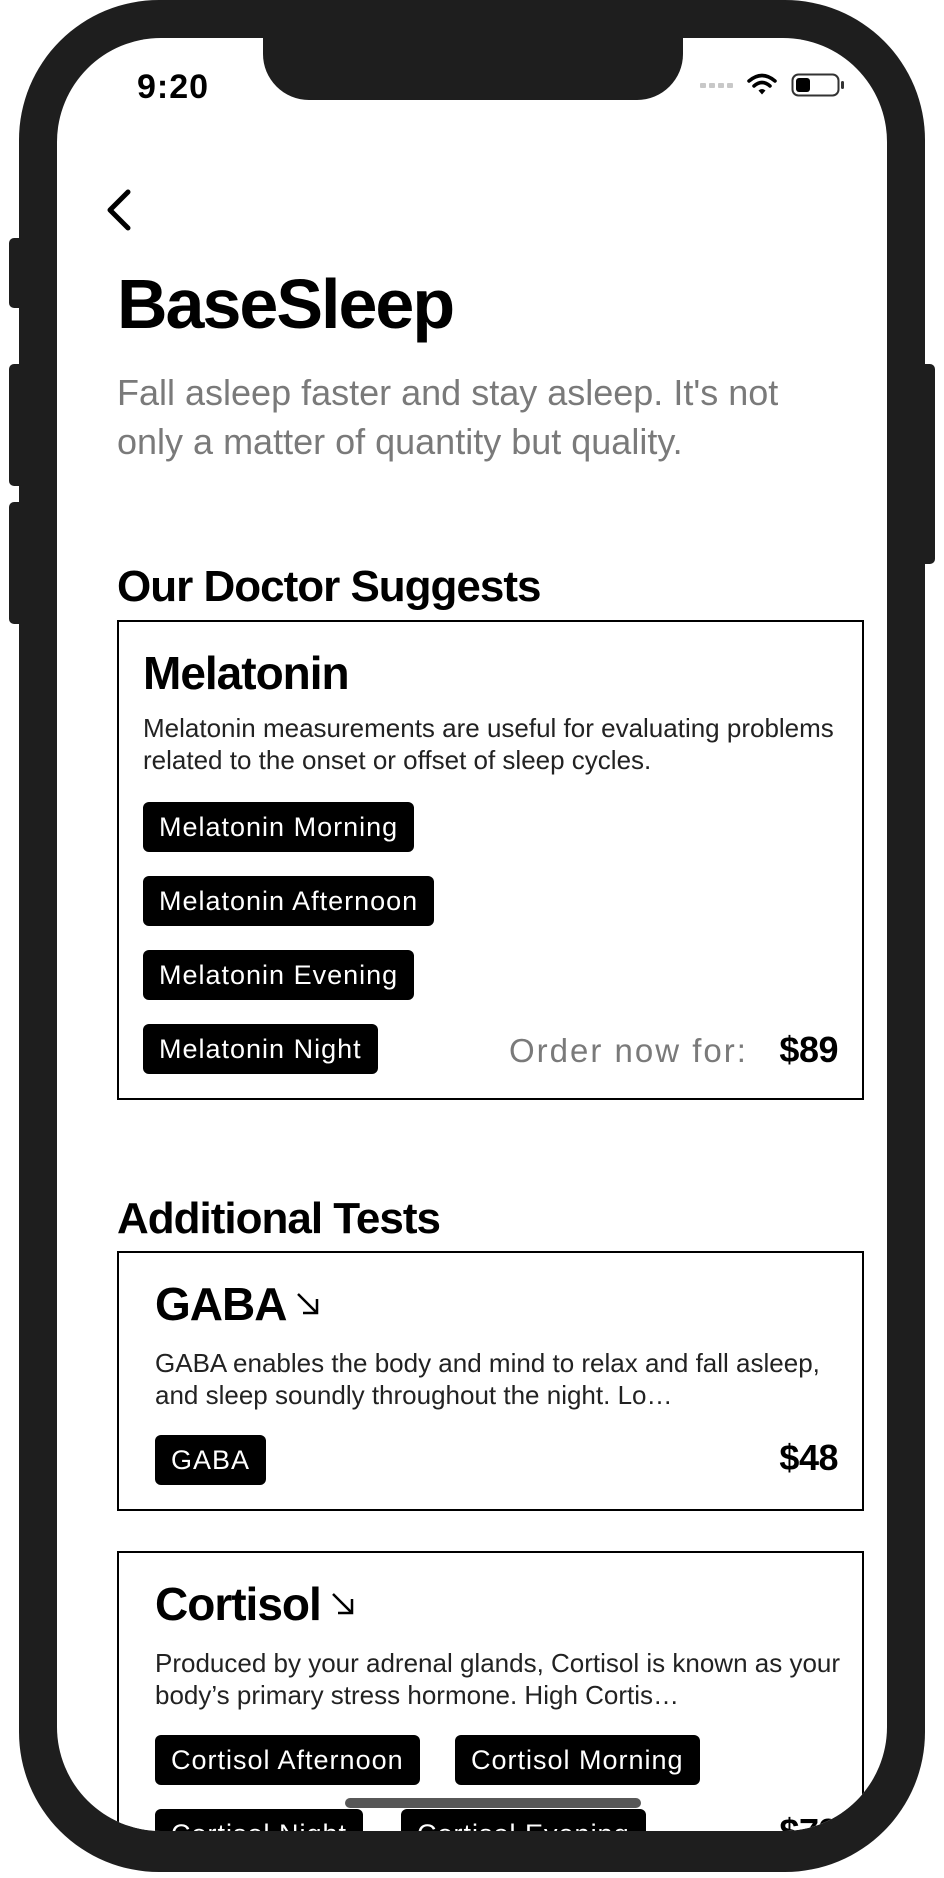  What do you see at coordinates (493, 1803) in the screenshot?
I see `home-indicator` at bounding box center [493, 1803].